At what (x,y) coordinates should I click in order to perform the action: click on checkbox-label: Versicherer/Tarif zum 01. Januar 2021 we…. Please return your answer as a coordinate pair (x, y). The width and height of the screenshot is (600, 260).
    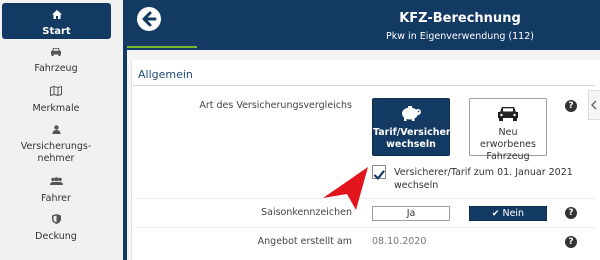
    Looking at the image, I should click on (483, 179).